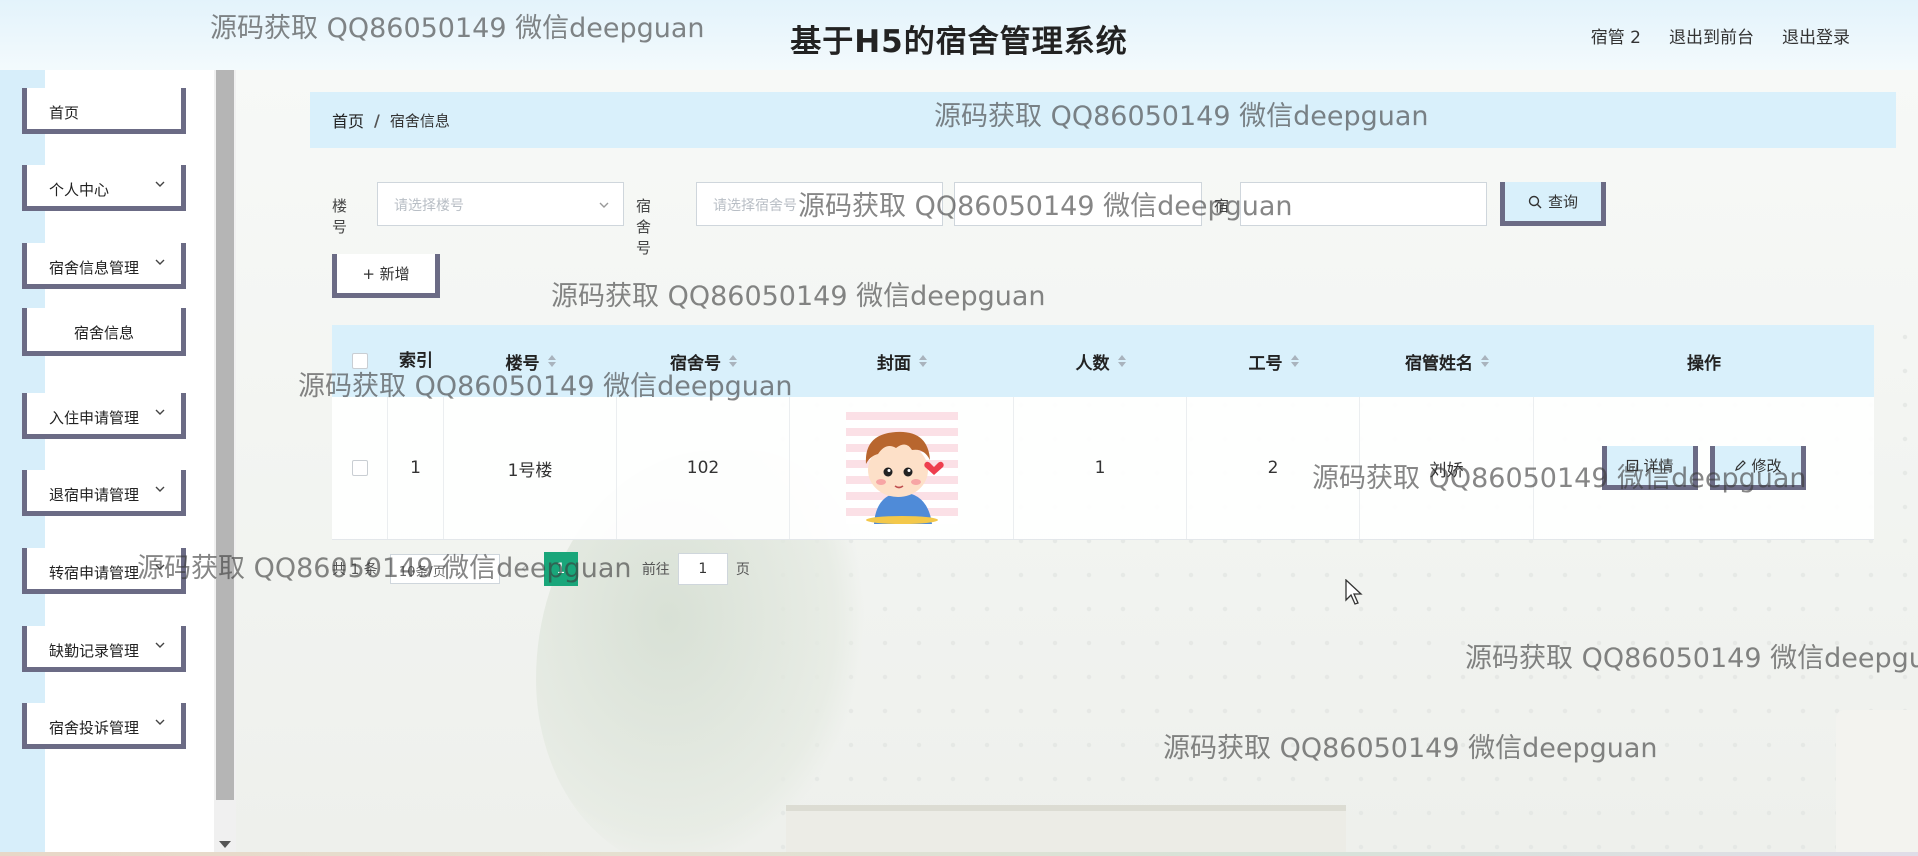 The height and width of the screenshot is (856, 1918). I want to click on column-header-count: 人数, so click(1100, 361).